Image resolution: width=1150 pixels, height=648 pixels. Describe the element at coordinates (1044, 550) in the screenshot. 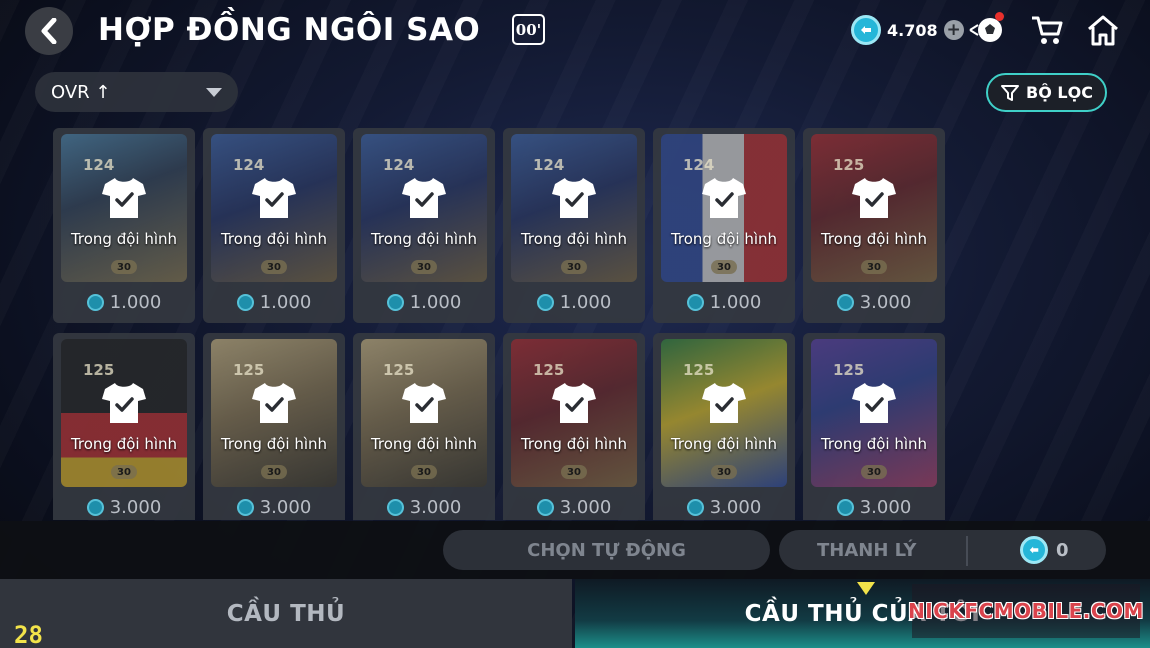

I see `sell-total: 0` at that location.